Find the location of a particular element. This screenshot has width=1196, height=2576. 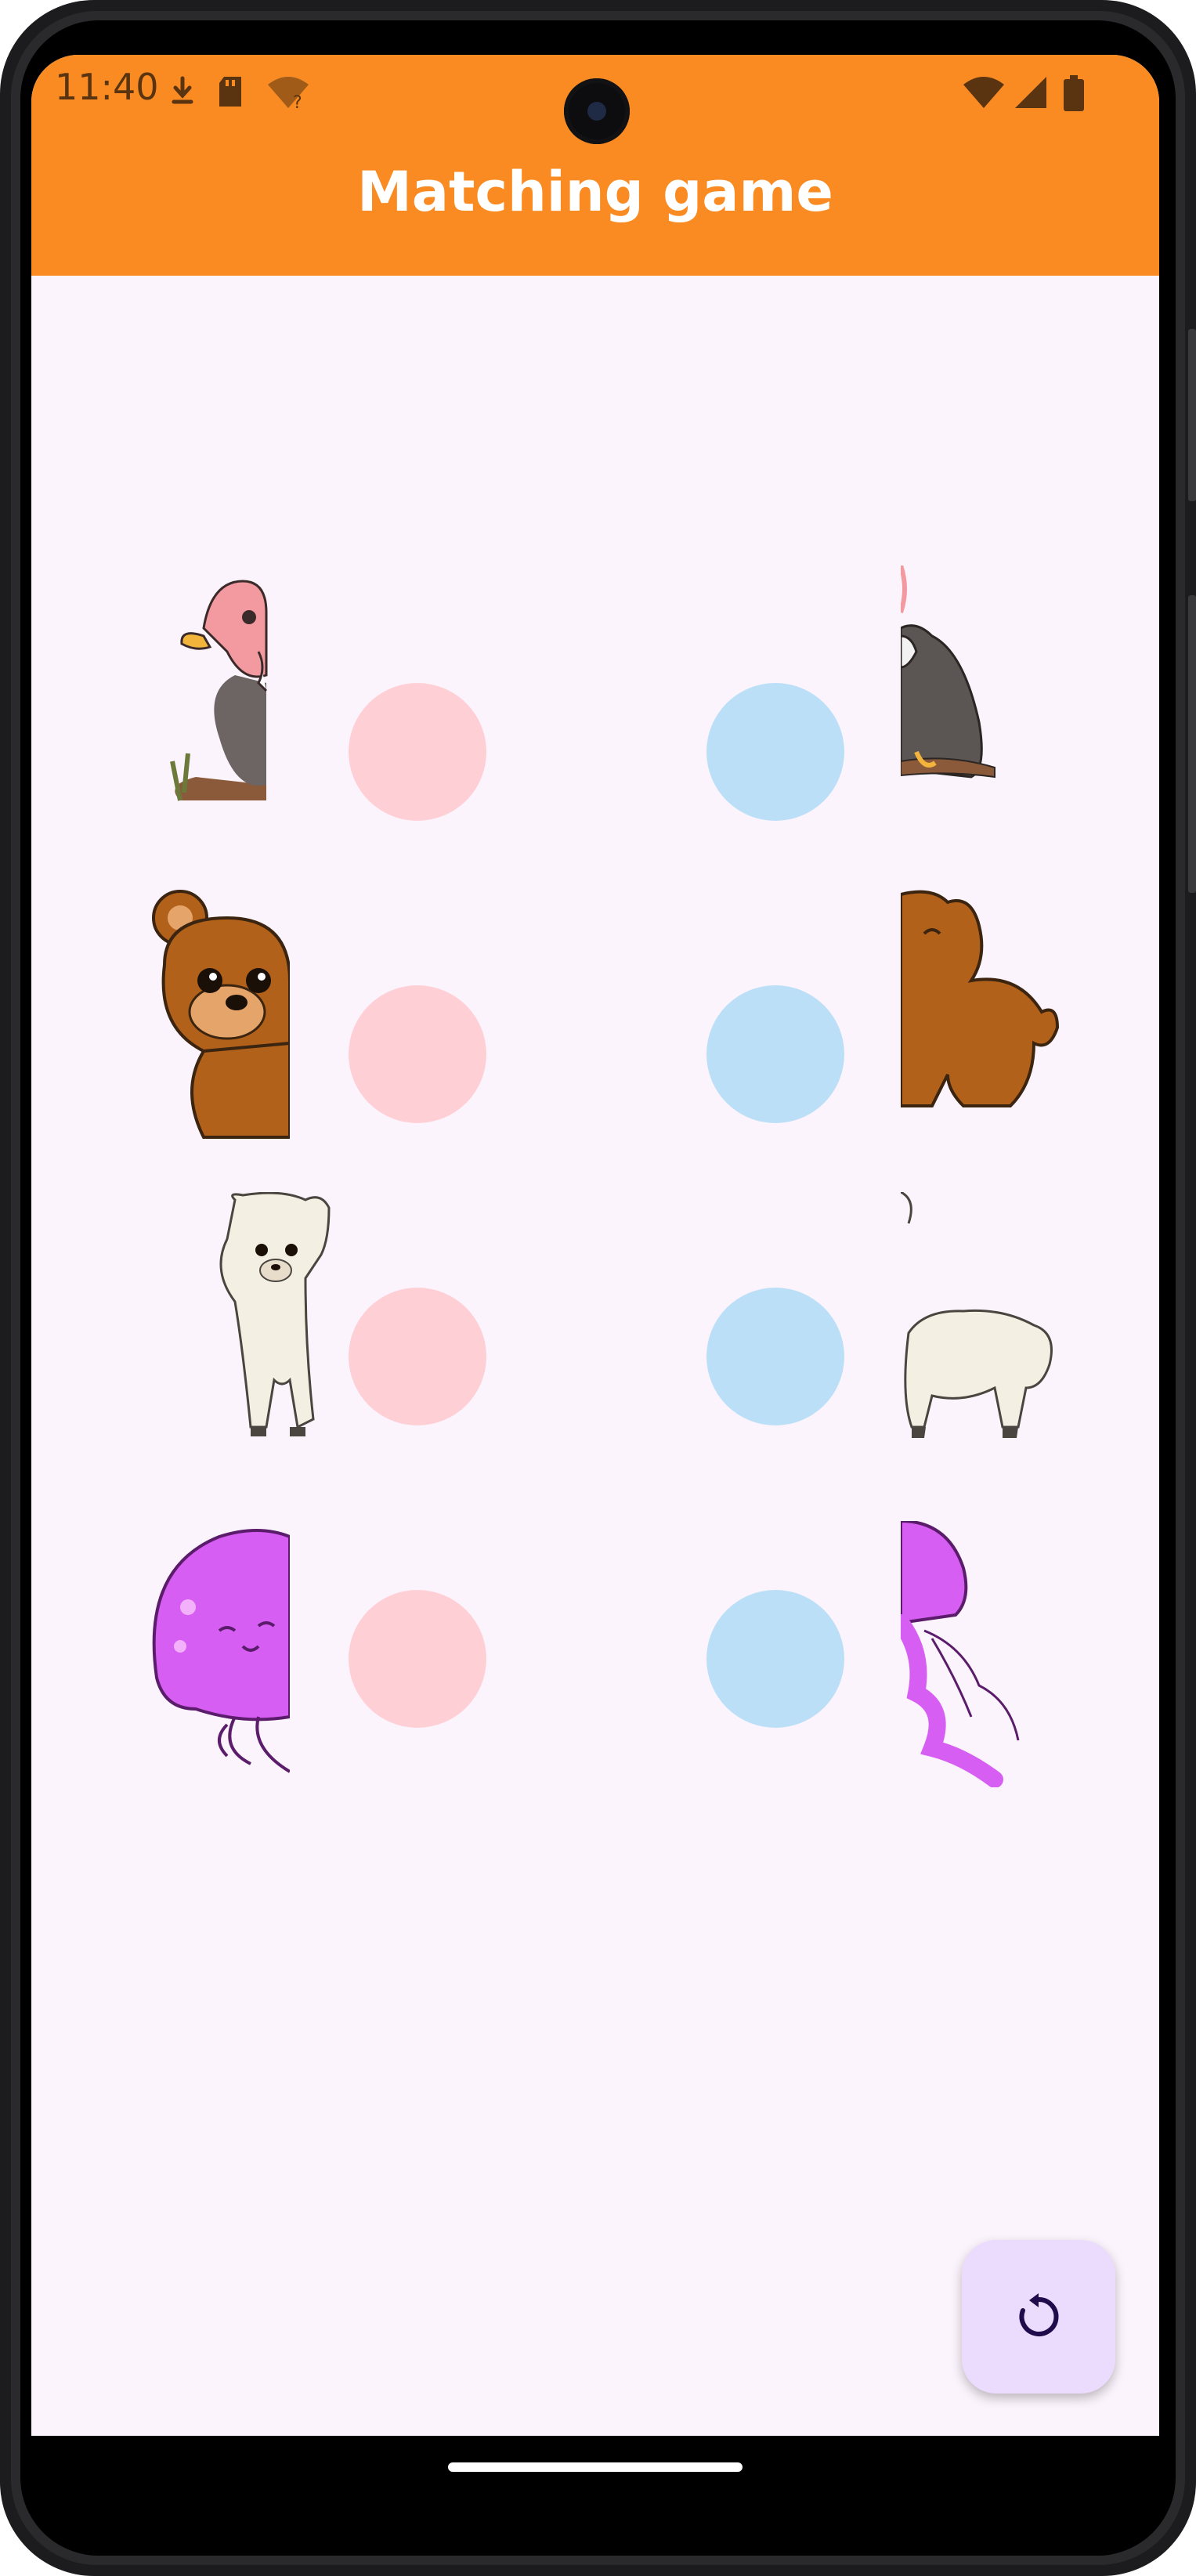

download-icon is located at coordinates (182, 90).